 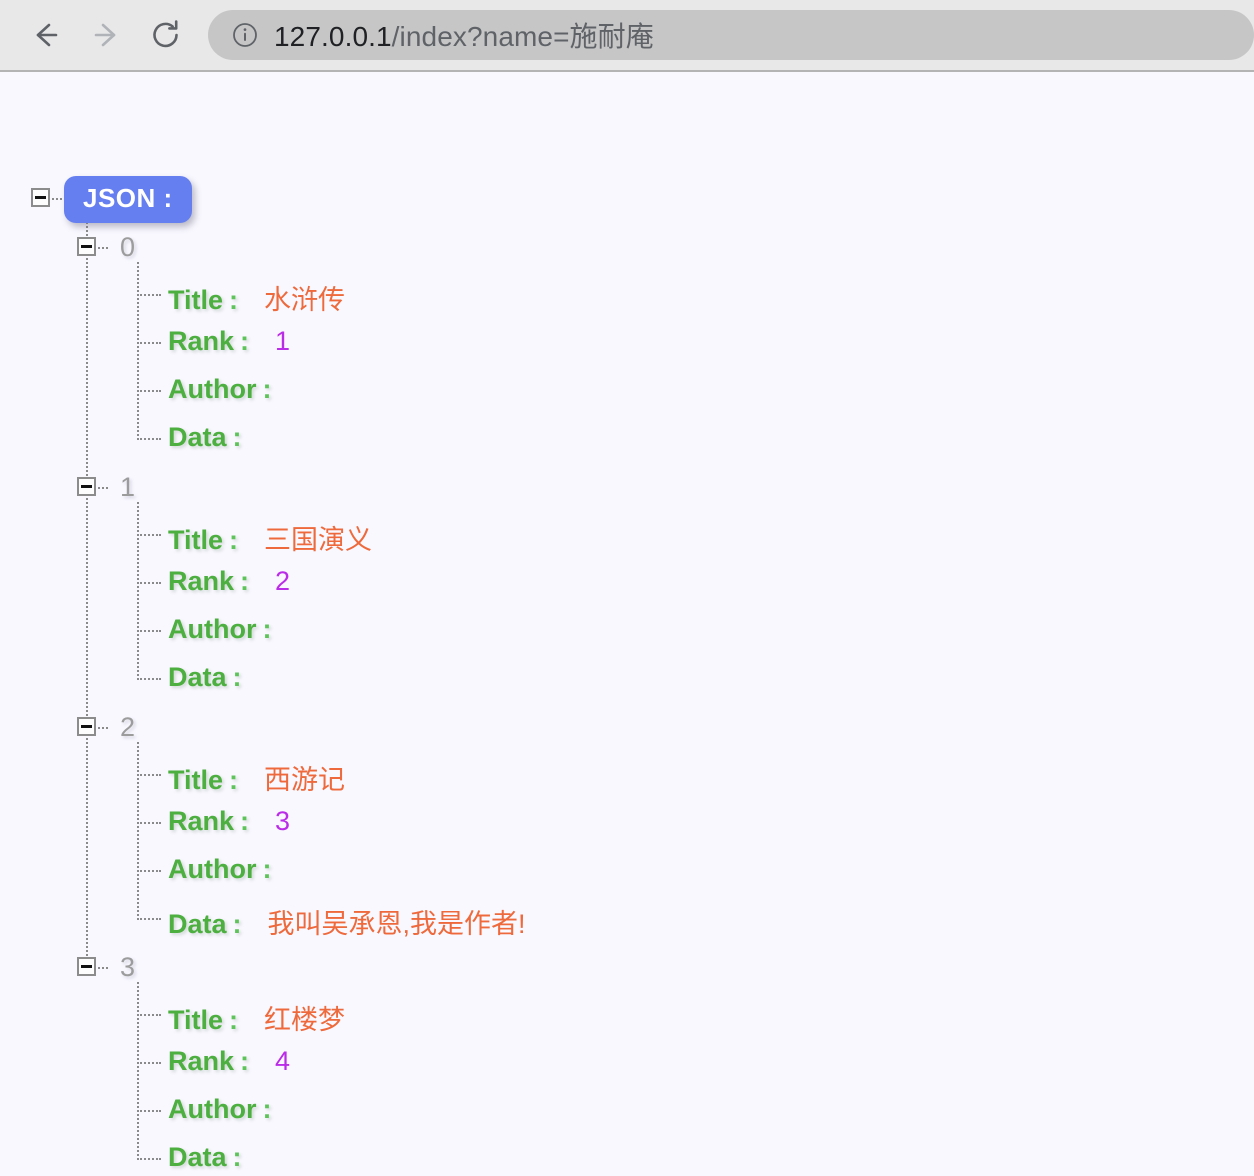 What do you see at coordinates (305, 1020) in the screenshot?
I see `field-value: 红楼梦` at bounding box center [305, 1020].